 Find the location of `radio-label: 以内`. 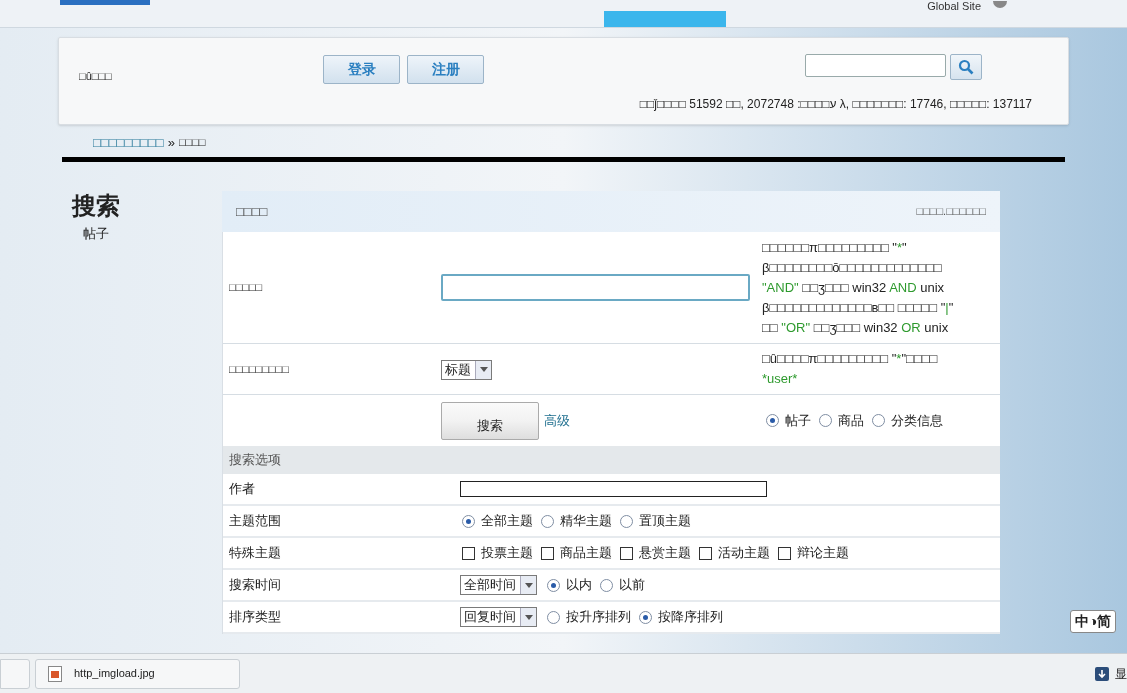

radio-label: 以内 is located at coordinates (579, 585).